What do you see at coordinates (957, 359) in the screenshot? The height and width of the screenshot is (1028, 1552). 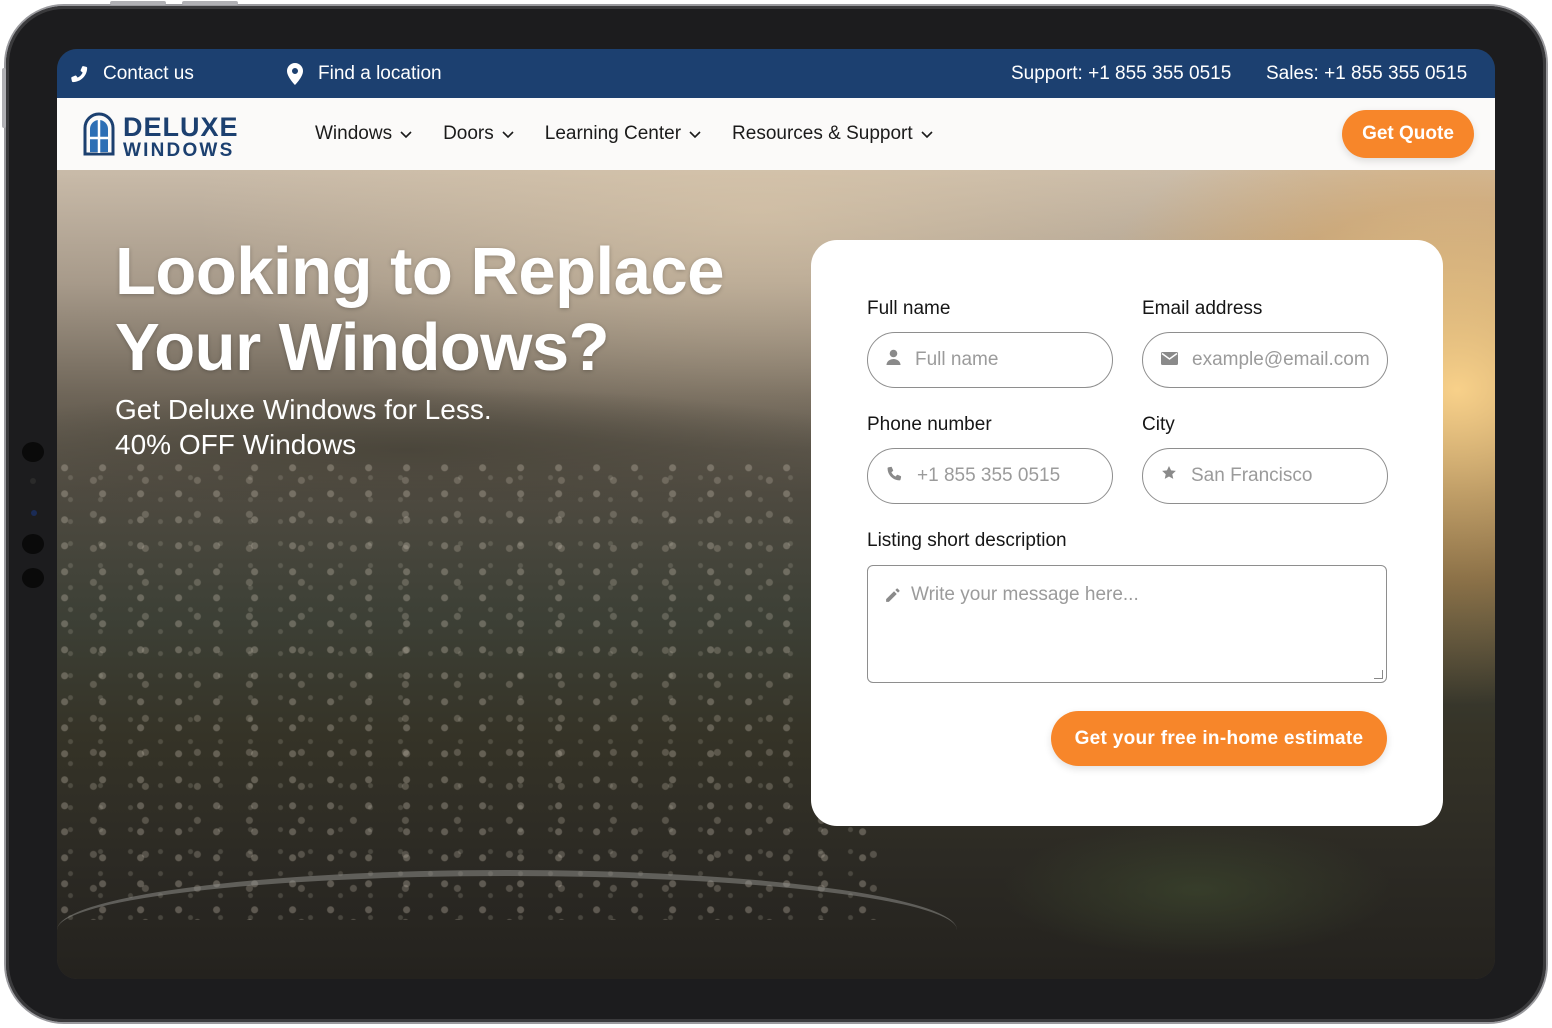 I see `full-name-placeholder: Full name` at bounding box center [957, 359].